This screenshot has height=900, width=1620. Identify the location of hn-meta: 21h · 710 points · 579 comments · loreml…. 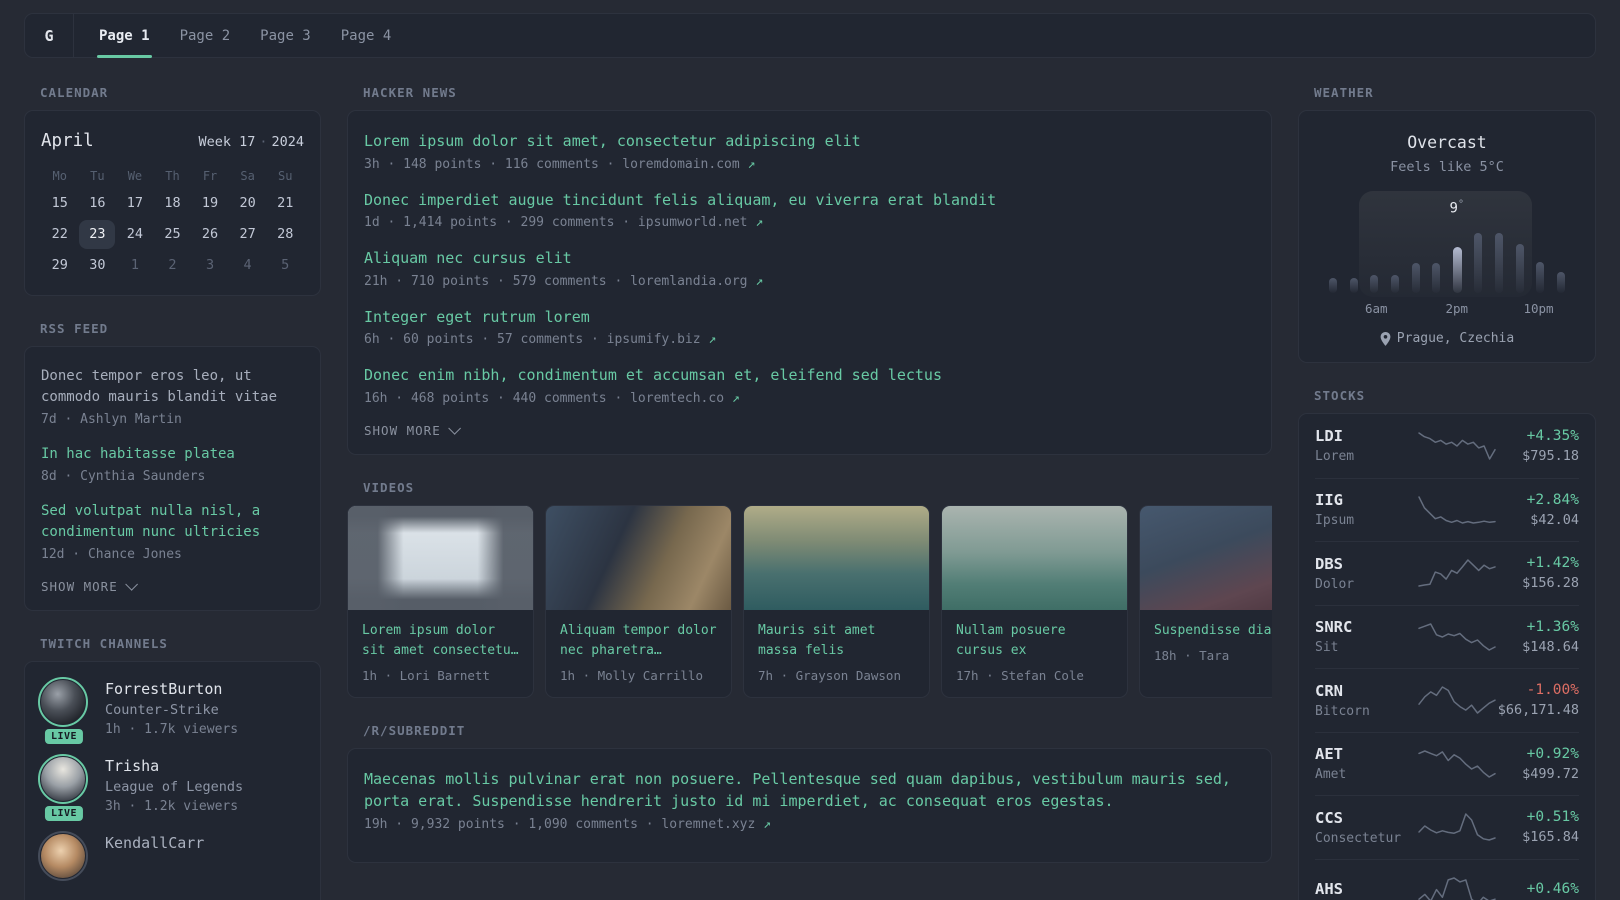
(564, 281).